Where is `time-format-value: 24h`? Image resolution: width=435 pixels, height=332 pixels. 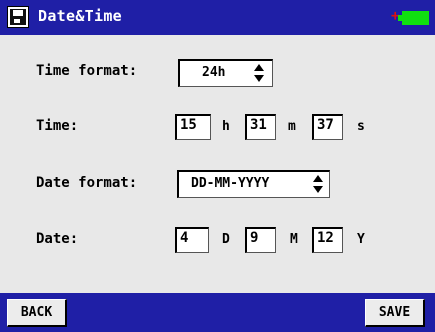 time-format-value: 24h is located at coordinates (214, 72).